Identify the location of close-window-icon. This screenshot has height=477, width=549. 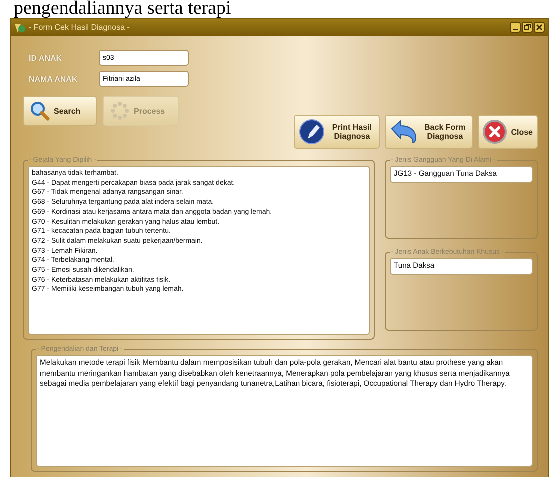
(539, 27).